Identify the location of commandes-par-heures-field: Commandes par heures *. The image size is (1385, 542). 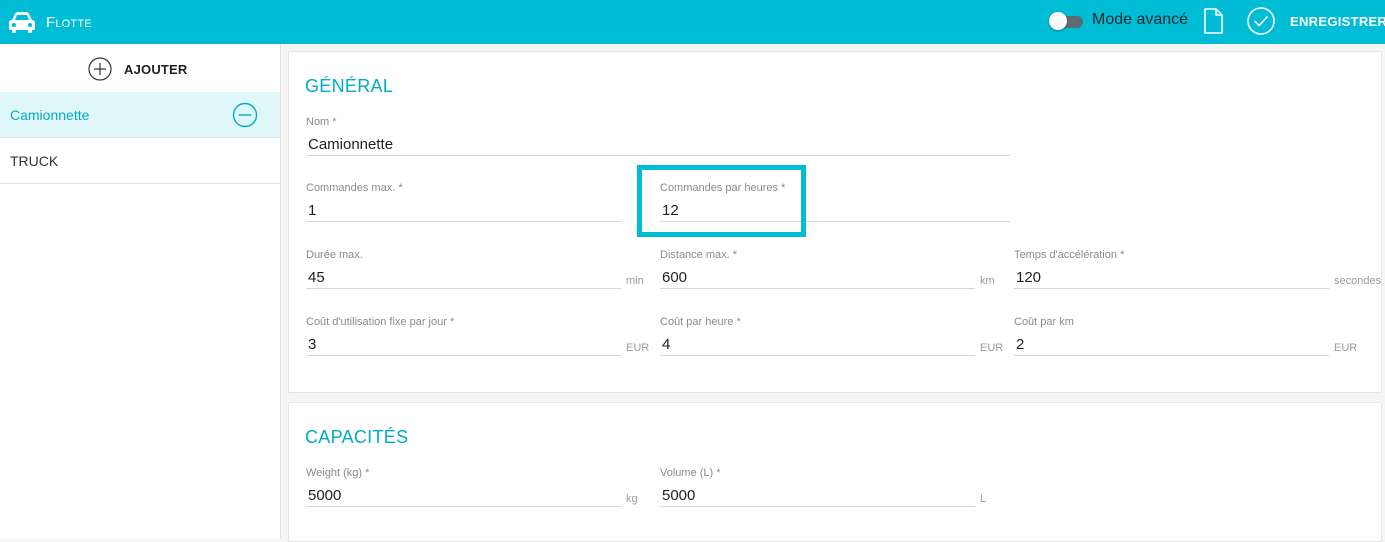
(835, 204).